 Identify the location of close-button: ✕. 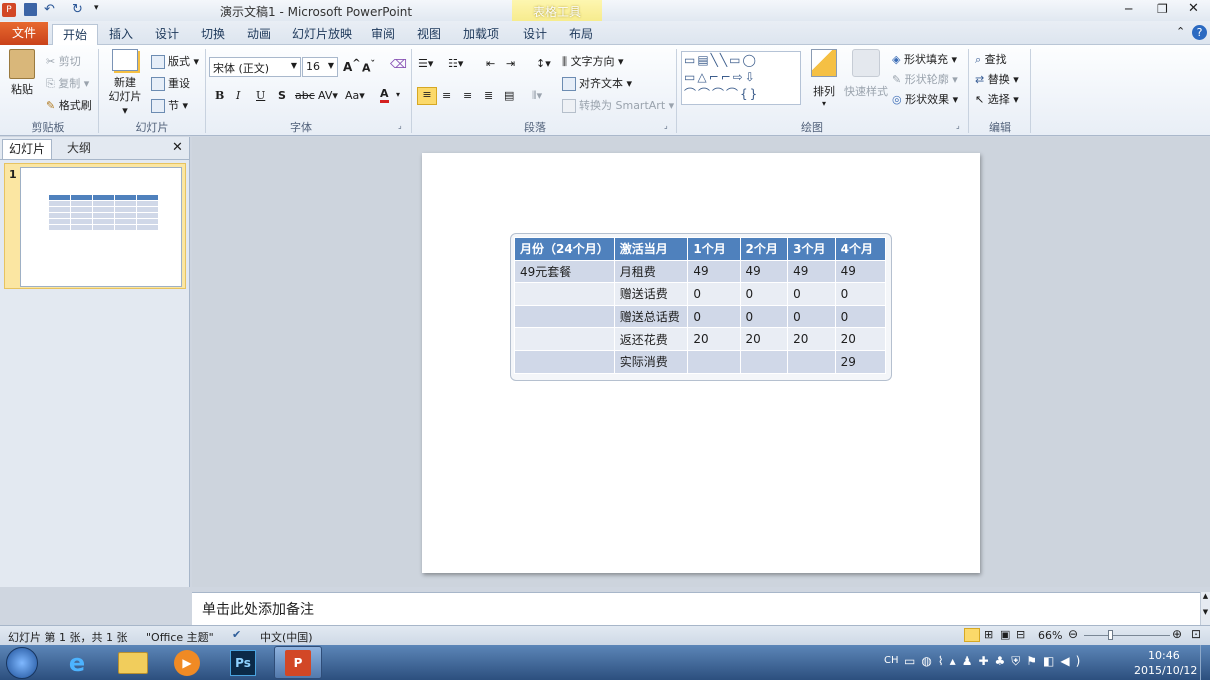
(1193, 8).